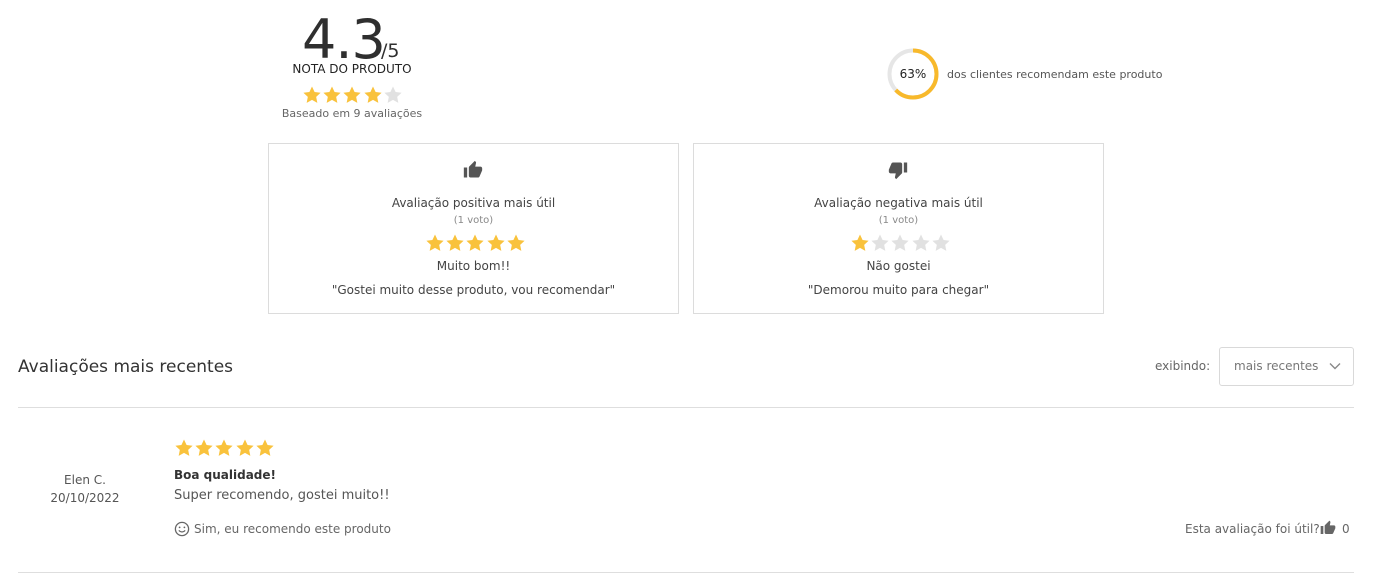 The width and height of the screenshot is (1373, 587). Describe the element at coordinates (898, 220) in the screenshot. I see `negative-card-votes: (1 voto)` at that location.